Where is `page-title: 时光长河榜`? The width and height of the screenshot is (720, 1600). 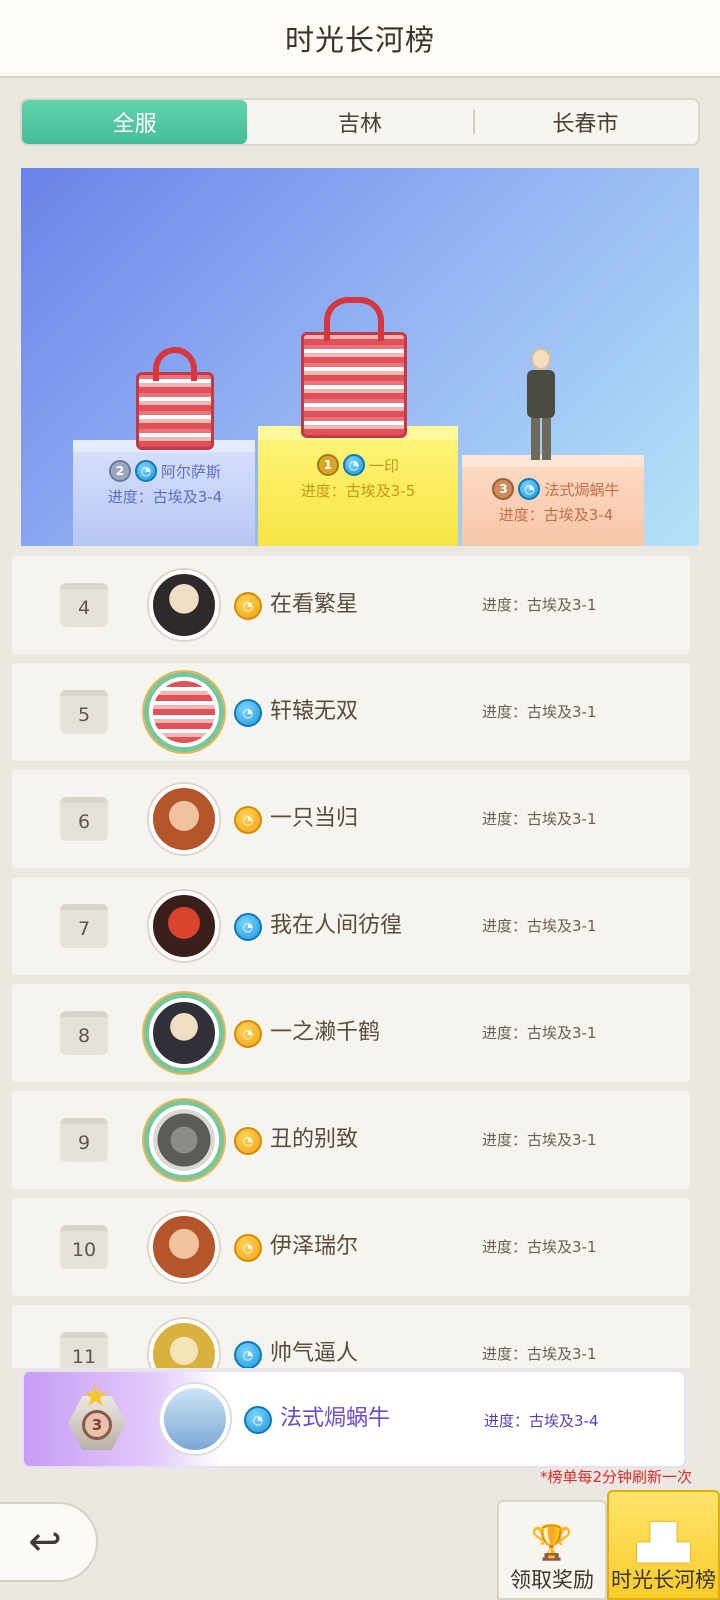 page-title: 时光长河榜 is located at coordinates (359, 40).